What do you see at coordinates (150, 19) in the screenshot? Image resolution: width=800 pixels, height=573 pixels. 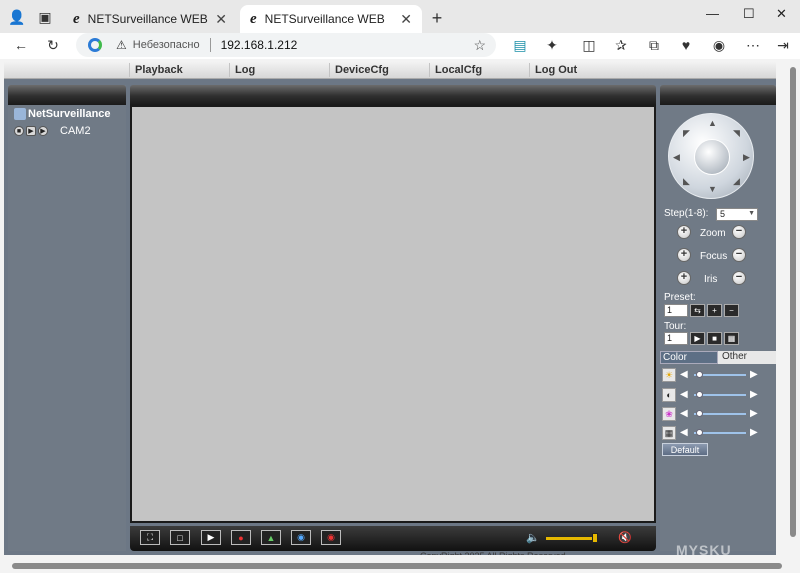 I see `browser-tab-inactive: e NETSurveillance WEB ✕` at bounding box center [150, 19].